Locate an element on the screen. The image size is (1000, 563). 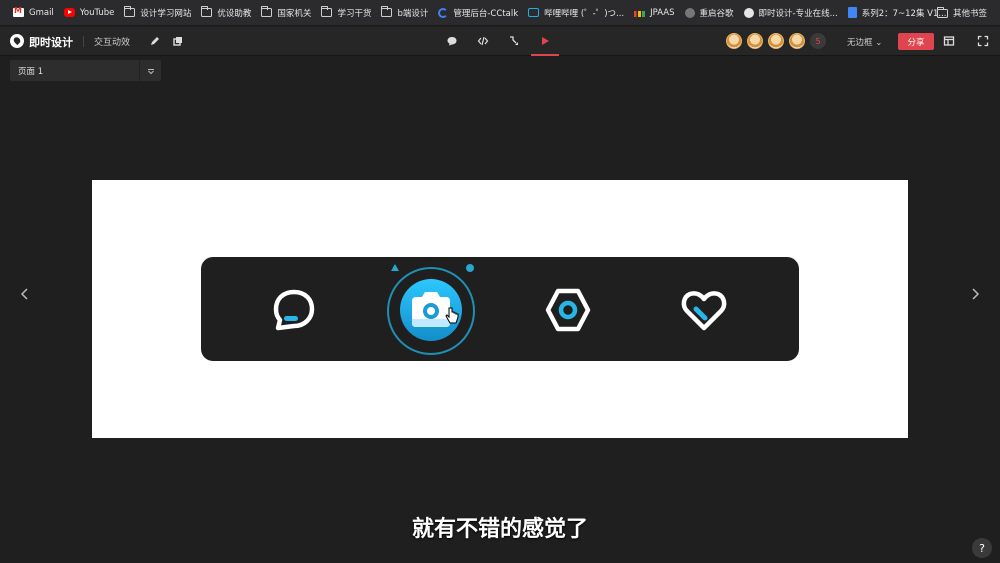
bookmark-other: 其他书签 is located at coordinates (962, 13).